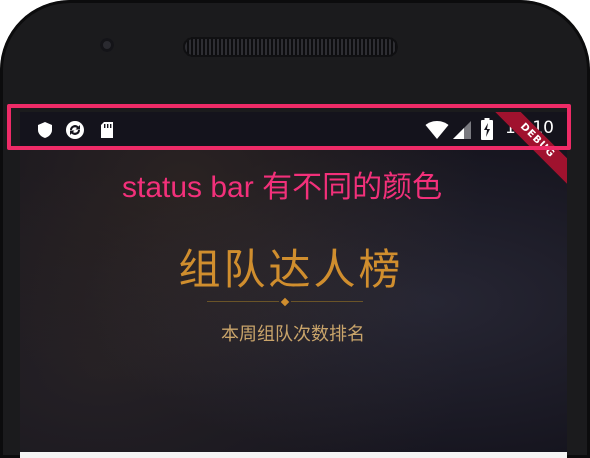 The width and height of the screenshot is (590, 458). Describe the element at coordinates (107, 45) in the screenshot. I see `front-camera` at that location.